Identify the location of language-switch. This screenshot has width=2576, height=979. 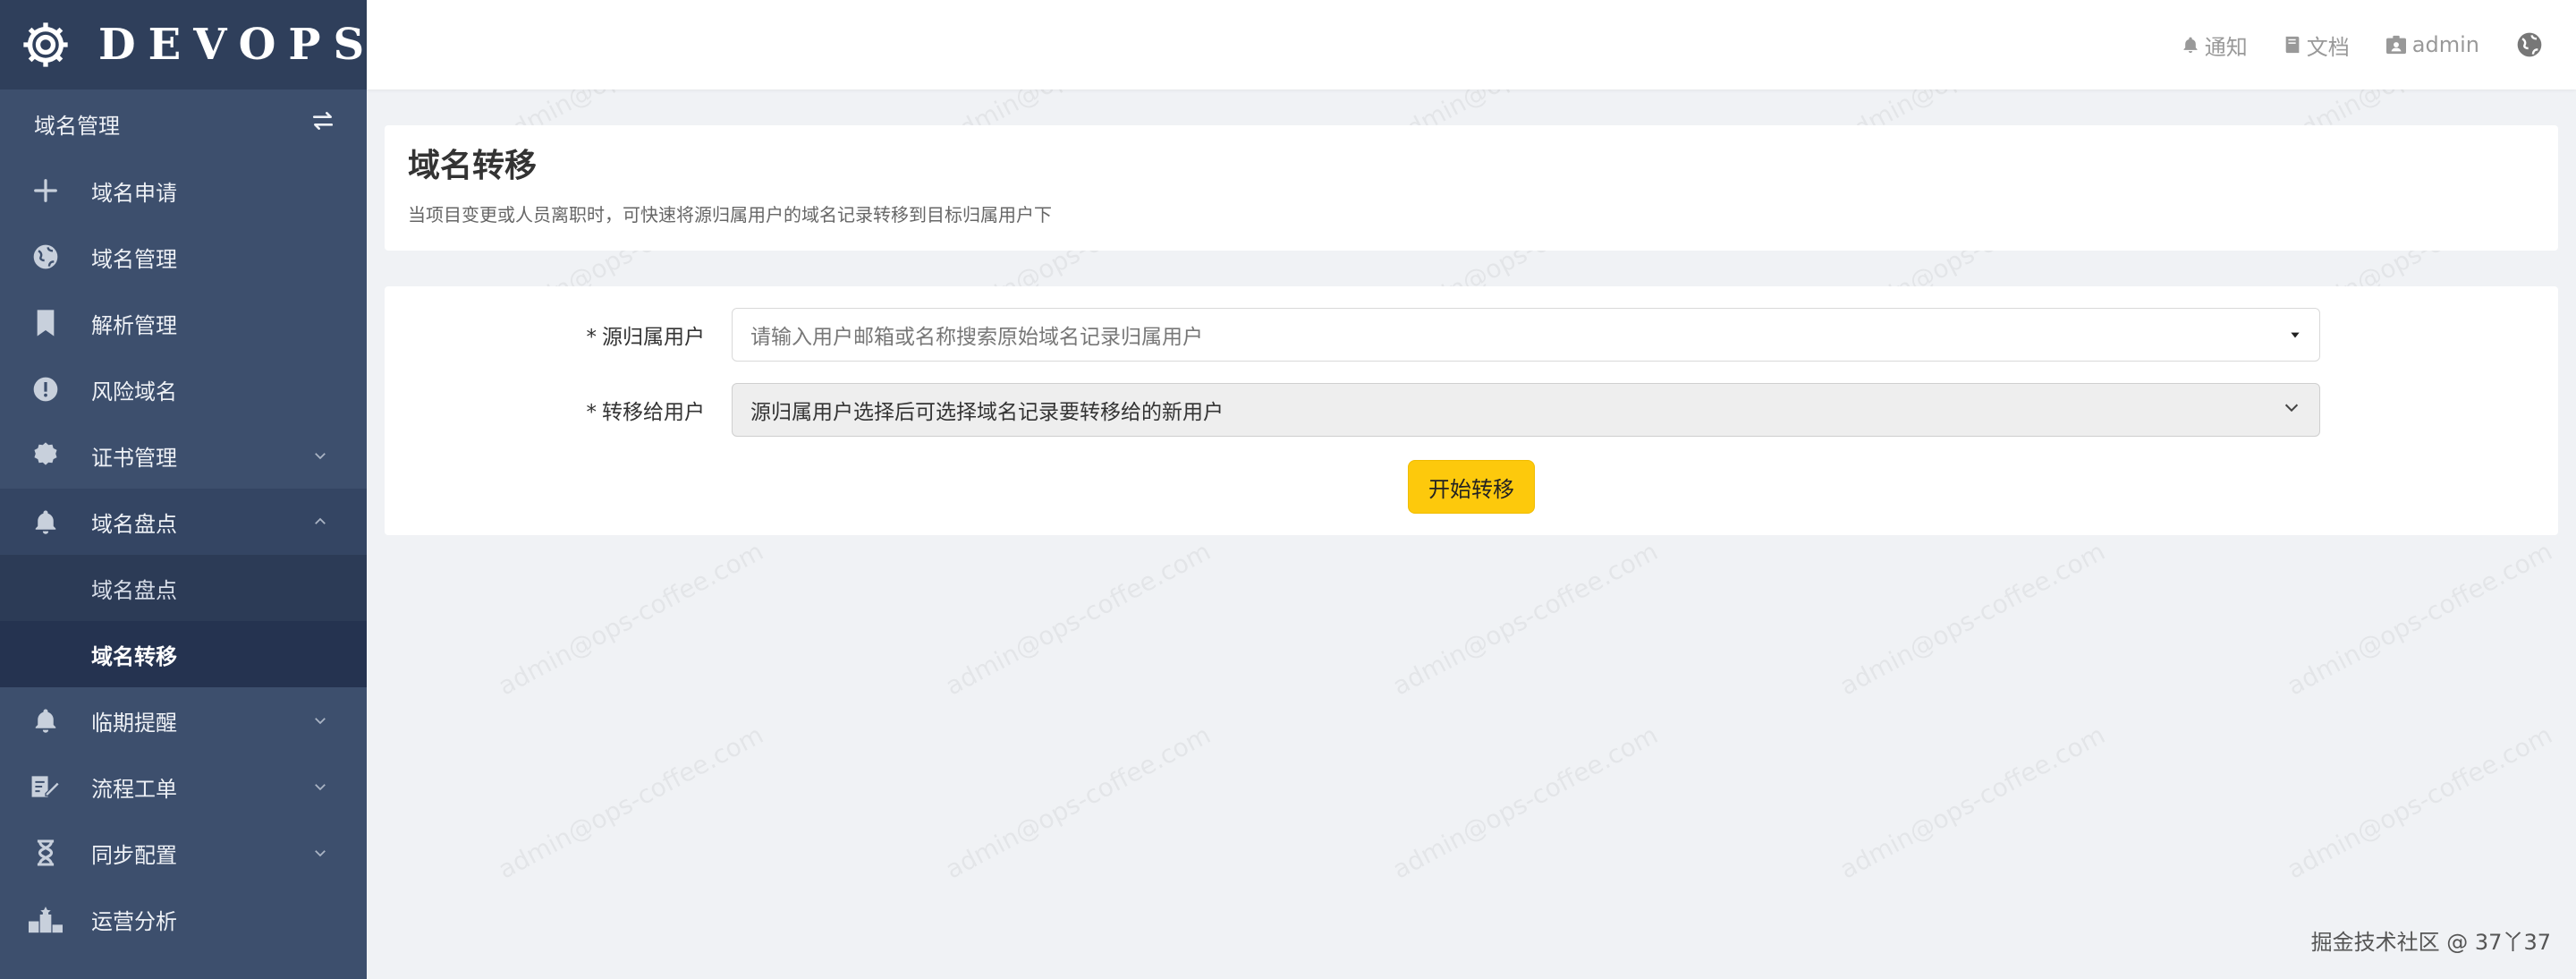
(2532, 45).